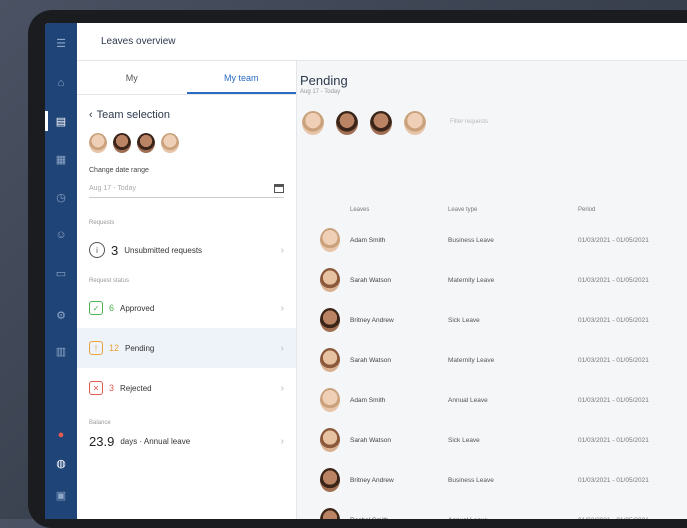 The image size is (687, 528). Describe the element at coordinates (492, 211) in the screenshot. I see `table-header: Leaves Leave type Period` at that location.